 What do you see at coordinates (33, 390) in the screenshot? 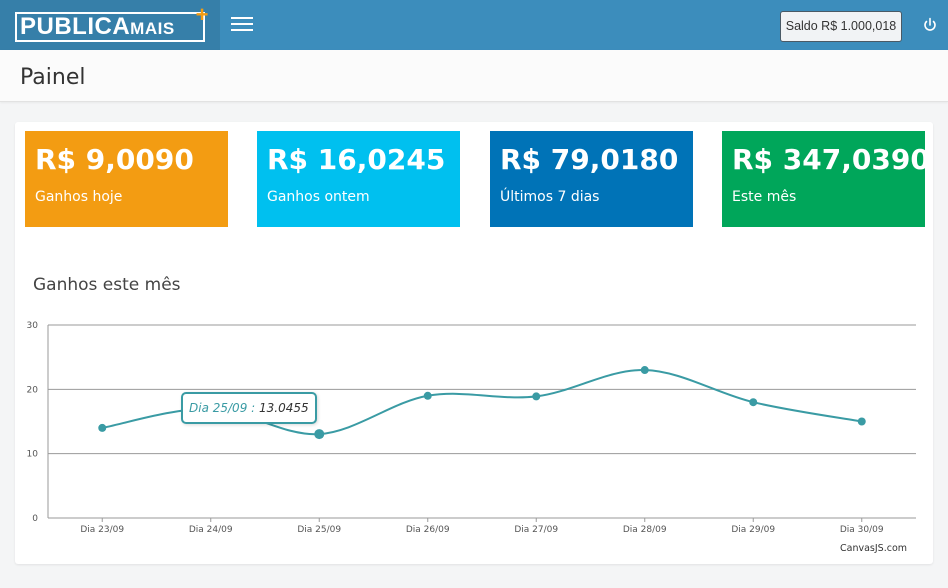
I see `y-tick-label: 20` at bounding box center [33, 390].